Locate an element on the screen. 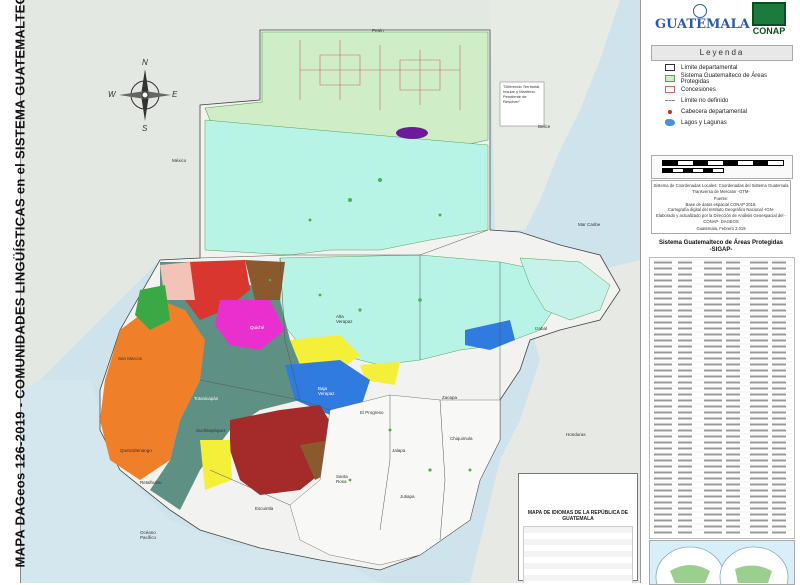  legend-item: Concesiones is located at coordinates (721, 89).